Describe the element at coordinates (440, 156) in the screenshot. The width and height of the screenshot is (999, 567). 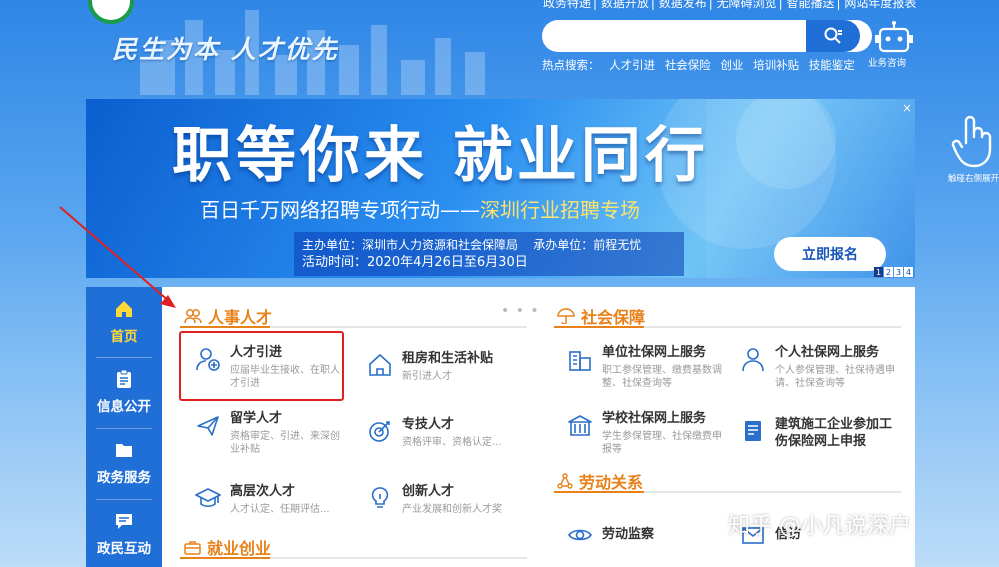
I see `banner-headline: 职等你来 就业同行` at that location.